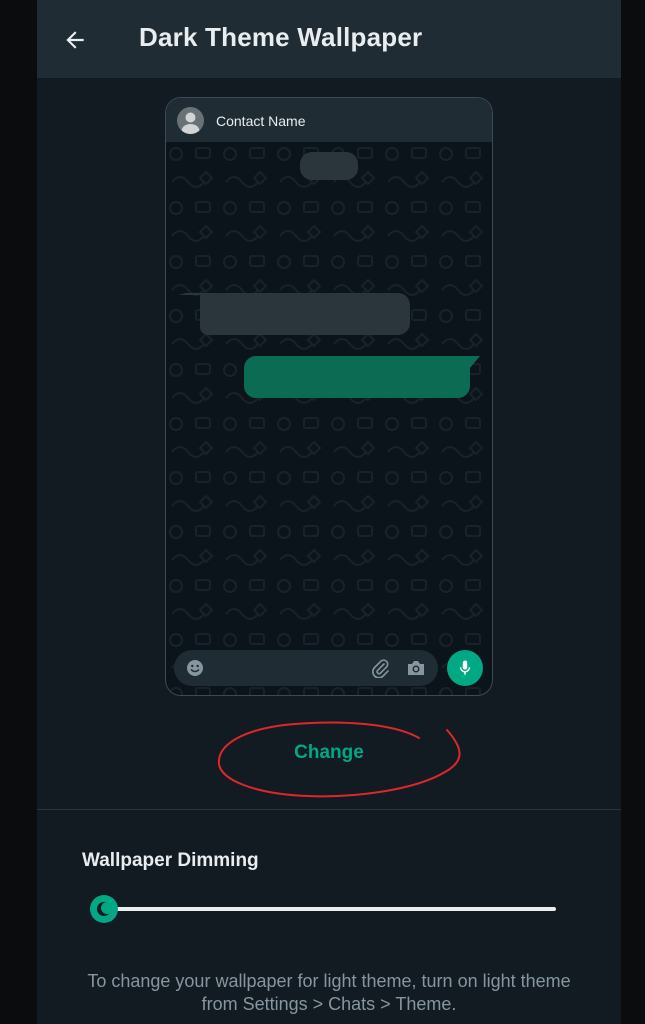  I want to click on date-chip, so click(329, 166).